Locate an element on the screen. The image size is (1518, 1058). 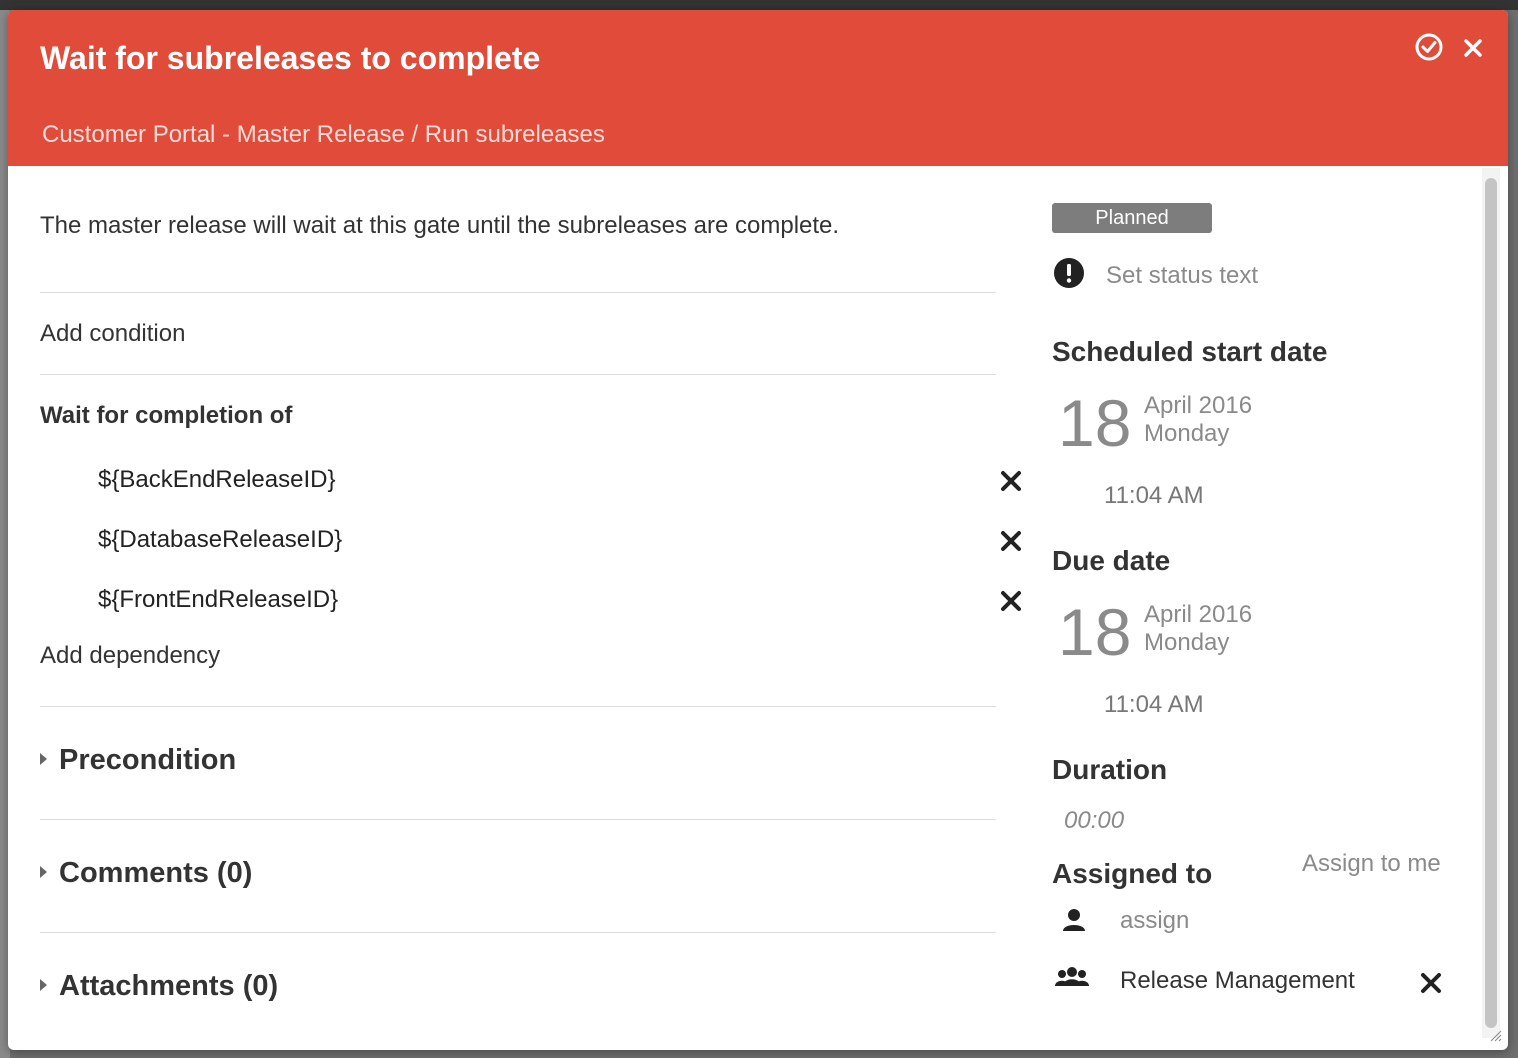
scheduled-start-label: Scheduled start date is located at coordinates (1190, 351).